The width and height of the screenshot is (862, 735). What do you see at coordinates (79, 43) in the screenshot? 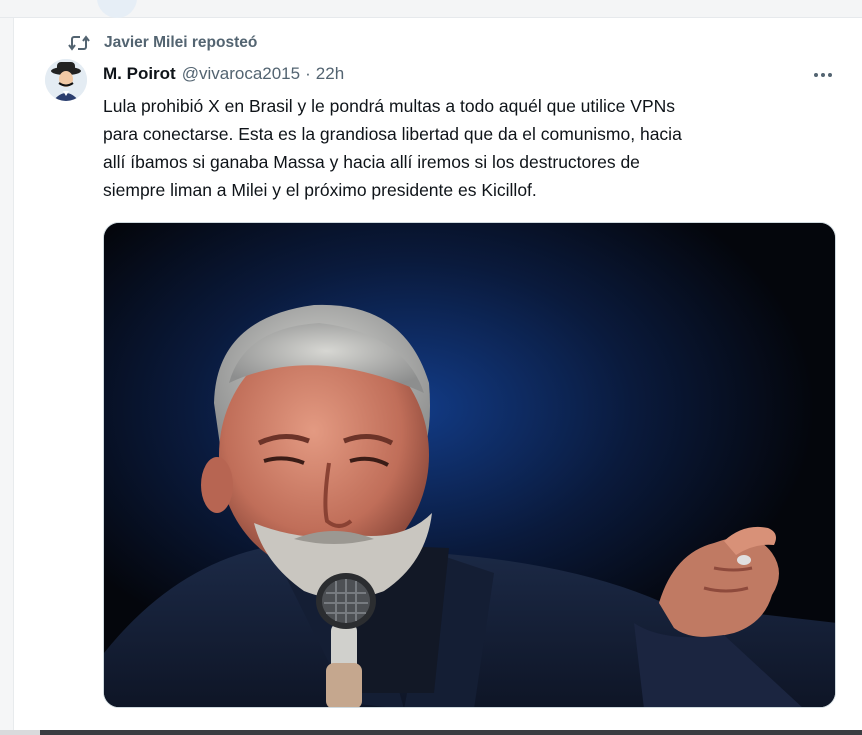
I see `repost-icon` at bounding box center [79, 43].